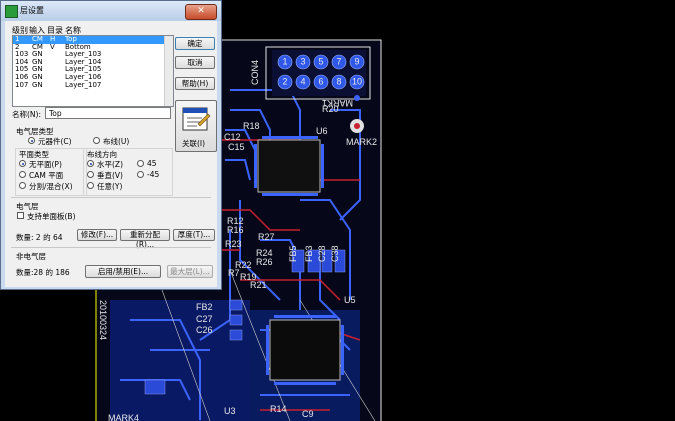  Describe the element at coordinates (361, 142) in the screenshot. I see `pcb-label: MARK2` at that location.